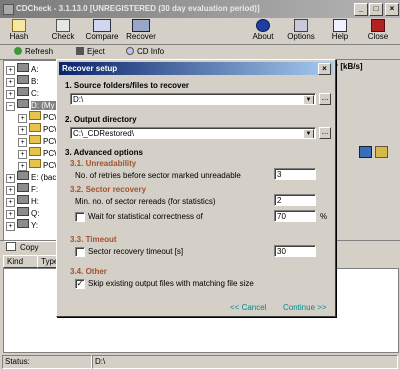 The height and width of the screenshot is (369, 400). Describe the element at coordinates (193, 133) in the screenshot. I see `output-combo: C:\_CDRestored\ ▼` at that location.